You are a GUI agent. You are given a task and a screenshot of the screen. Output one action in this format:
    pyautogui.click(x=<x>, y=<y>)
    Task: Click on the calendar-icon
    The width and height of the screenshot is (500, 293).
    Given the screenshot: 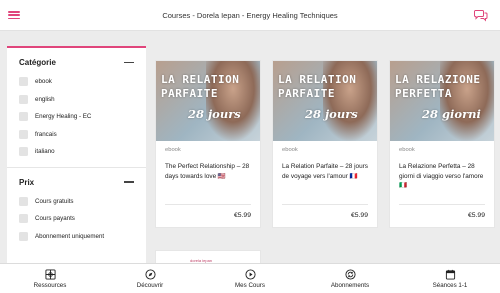 What is the action you would take?
    pyautogui.click(x=450, y=274)
    